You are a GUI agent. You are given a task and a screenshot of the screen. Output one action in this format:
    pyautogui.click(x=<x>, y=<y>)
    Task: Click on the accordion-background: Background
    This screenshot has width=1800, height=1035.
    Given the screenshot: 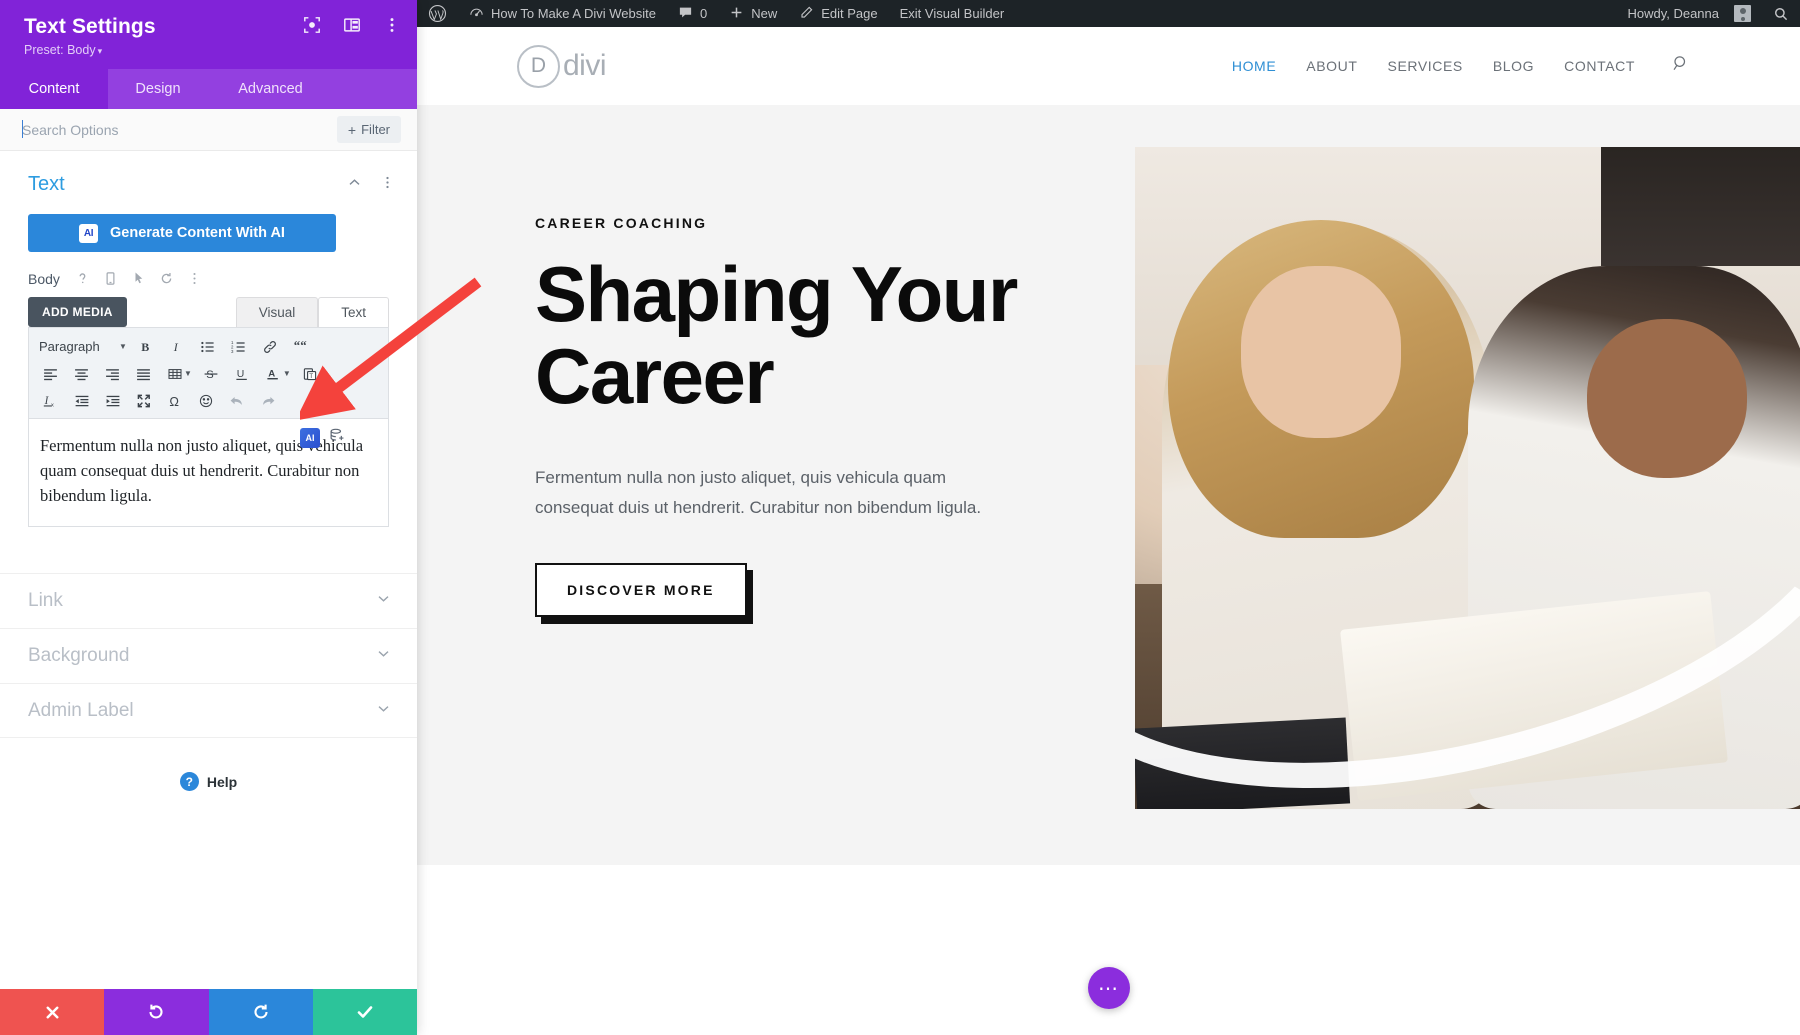 What is the action you would take?
    pyautogui.click(x=208, y=655)
    